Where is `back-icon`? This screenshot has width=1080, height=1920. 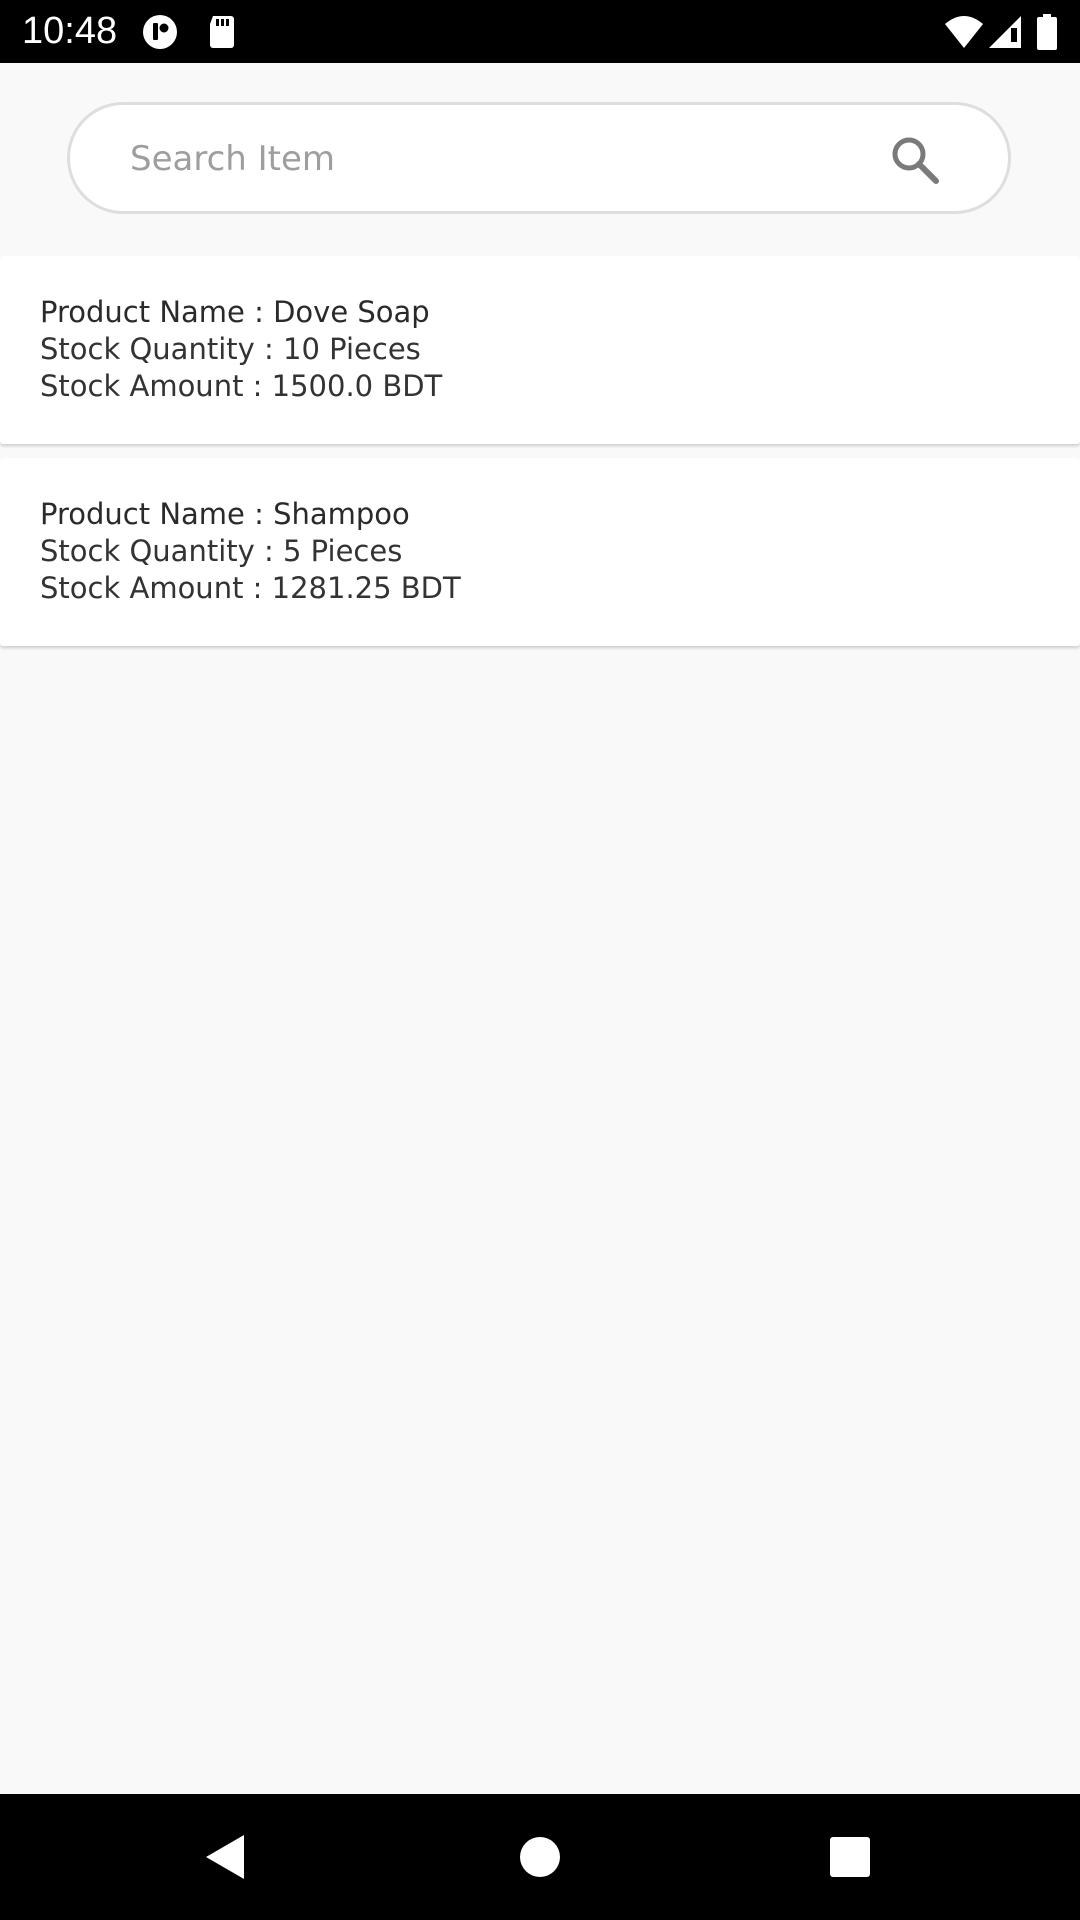 back-icon is located at coordinates (226, 1857).